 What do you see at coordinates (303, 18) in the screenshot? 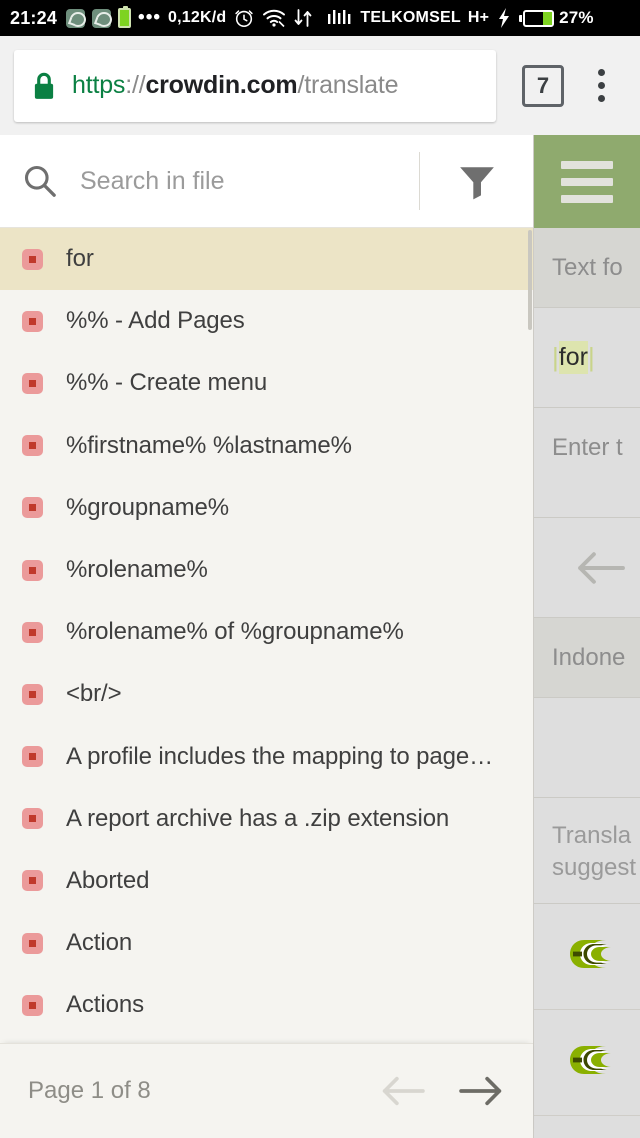
I see `data-transfer-icon` at bounding box center [303, 18].